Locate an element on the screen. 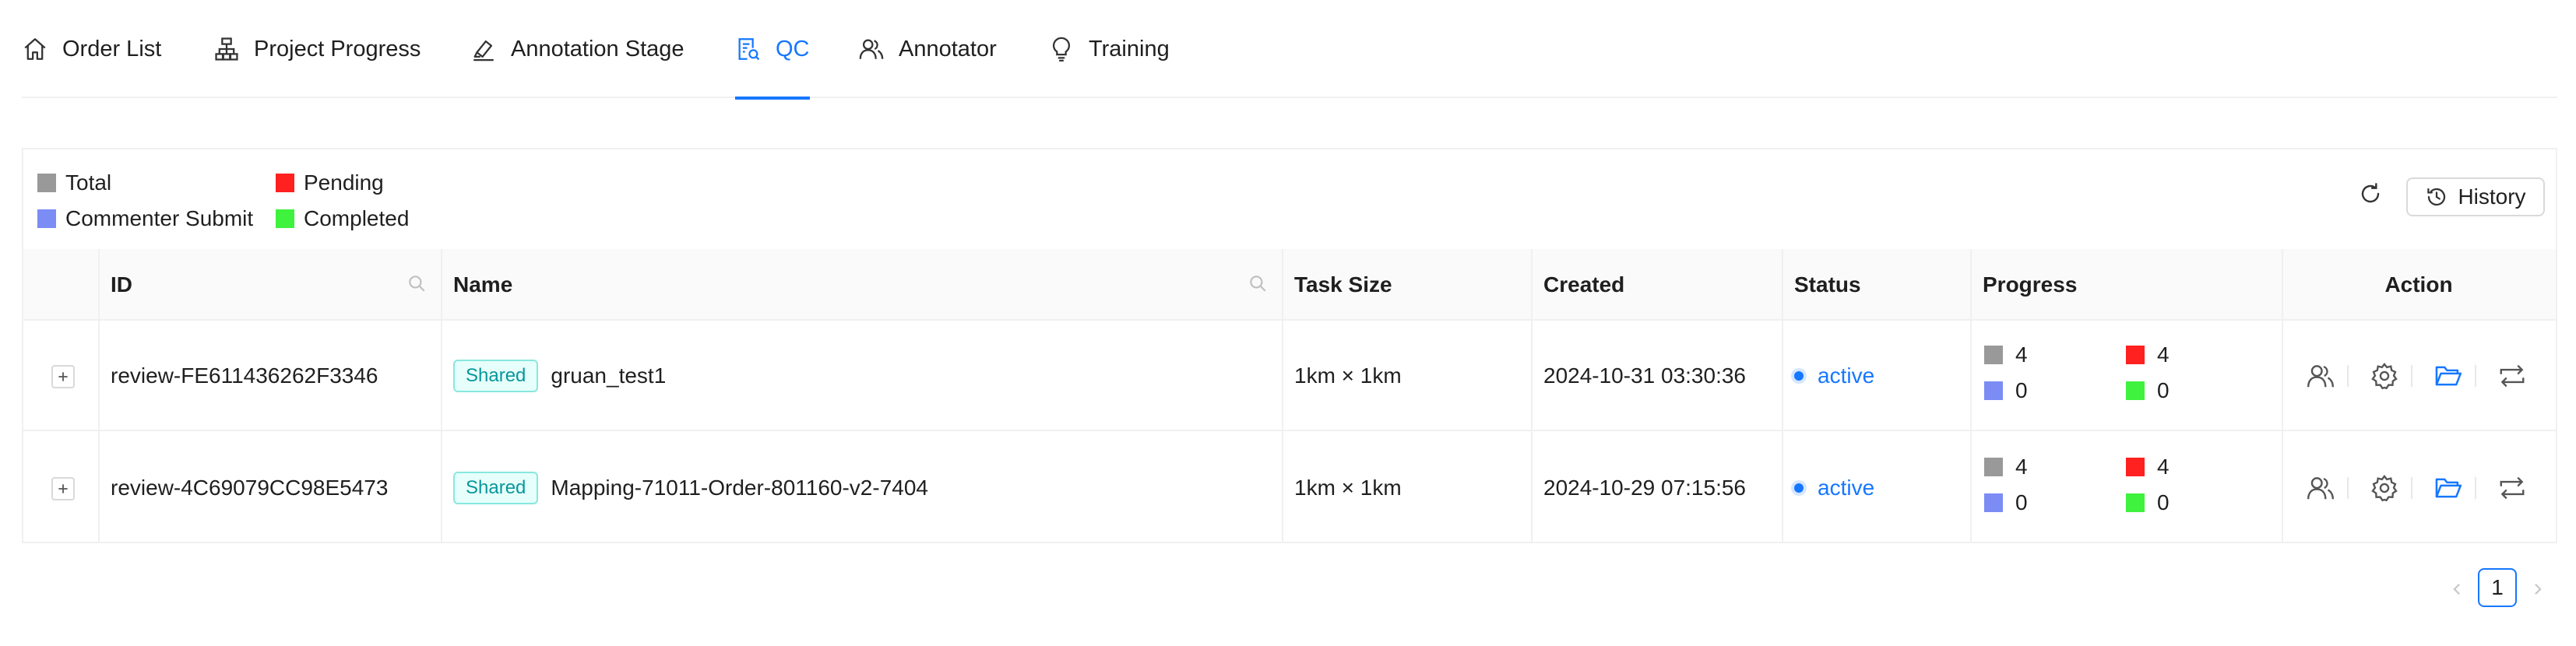 Image resolution: width=2576 pixels, height=646 pixels. column-title: Task Size is located at coordinates (1343, 284).